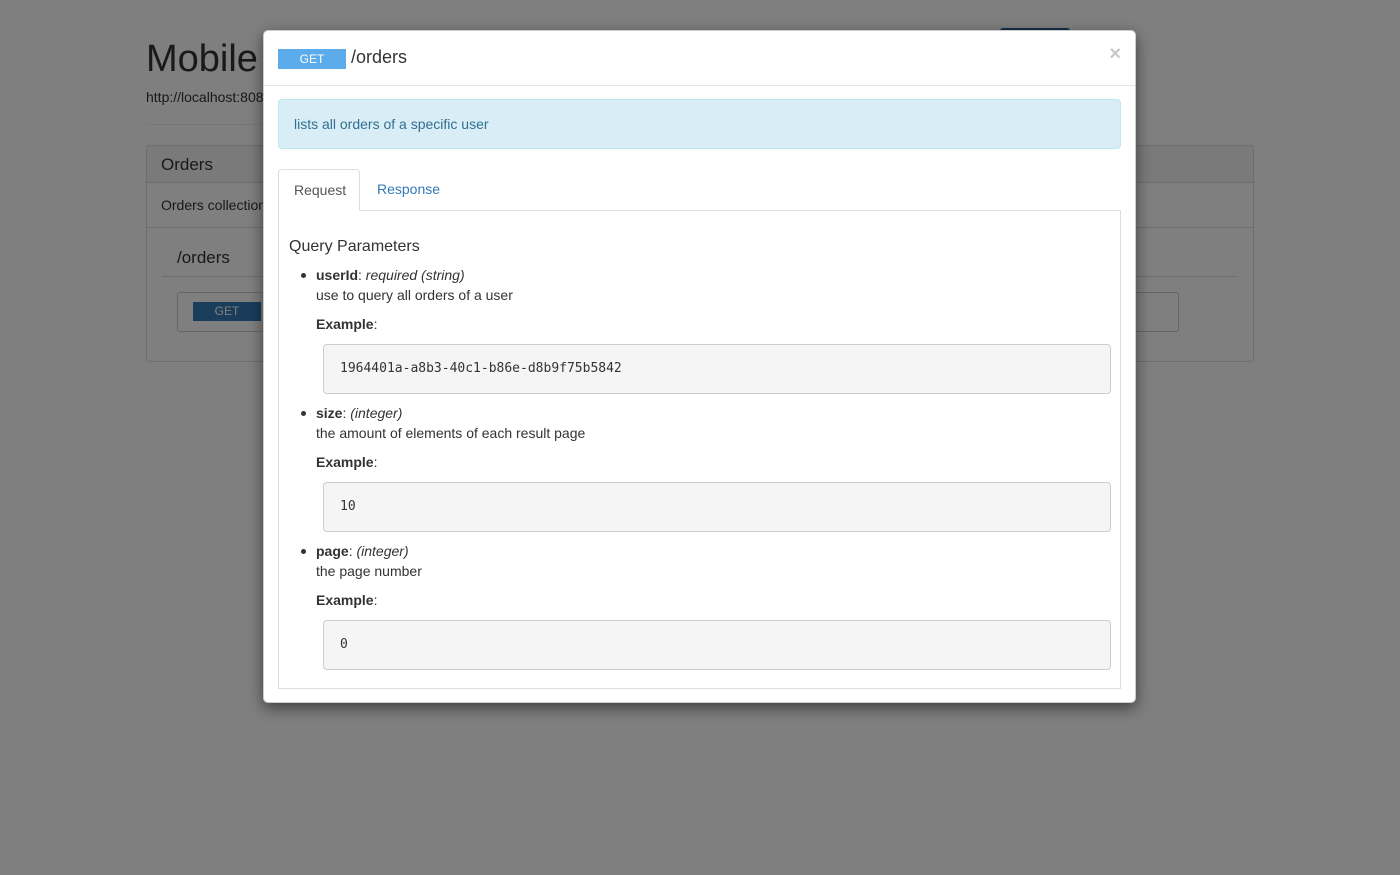  I want to click on example-value: 1964401a-a8b3-40c1-b86e-d8b9f75b5842, so click(717, 369).